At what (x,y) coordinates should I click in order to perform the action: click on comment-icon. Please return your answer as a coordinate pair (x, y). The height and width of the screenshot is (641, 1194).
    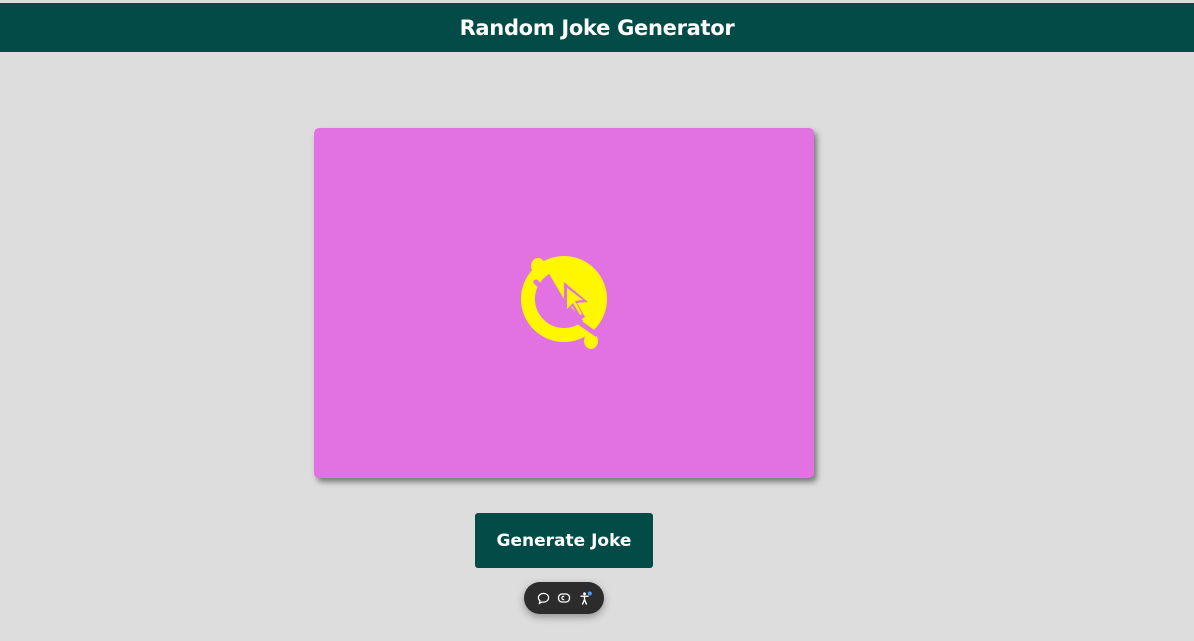
    Looking at the image, I should click on (543, 598).